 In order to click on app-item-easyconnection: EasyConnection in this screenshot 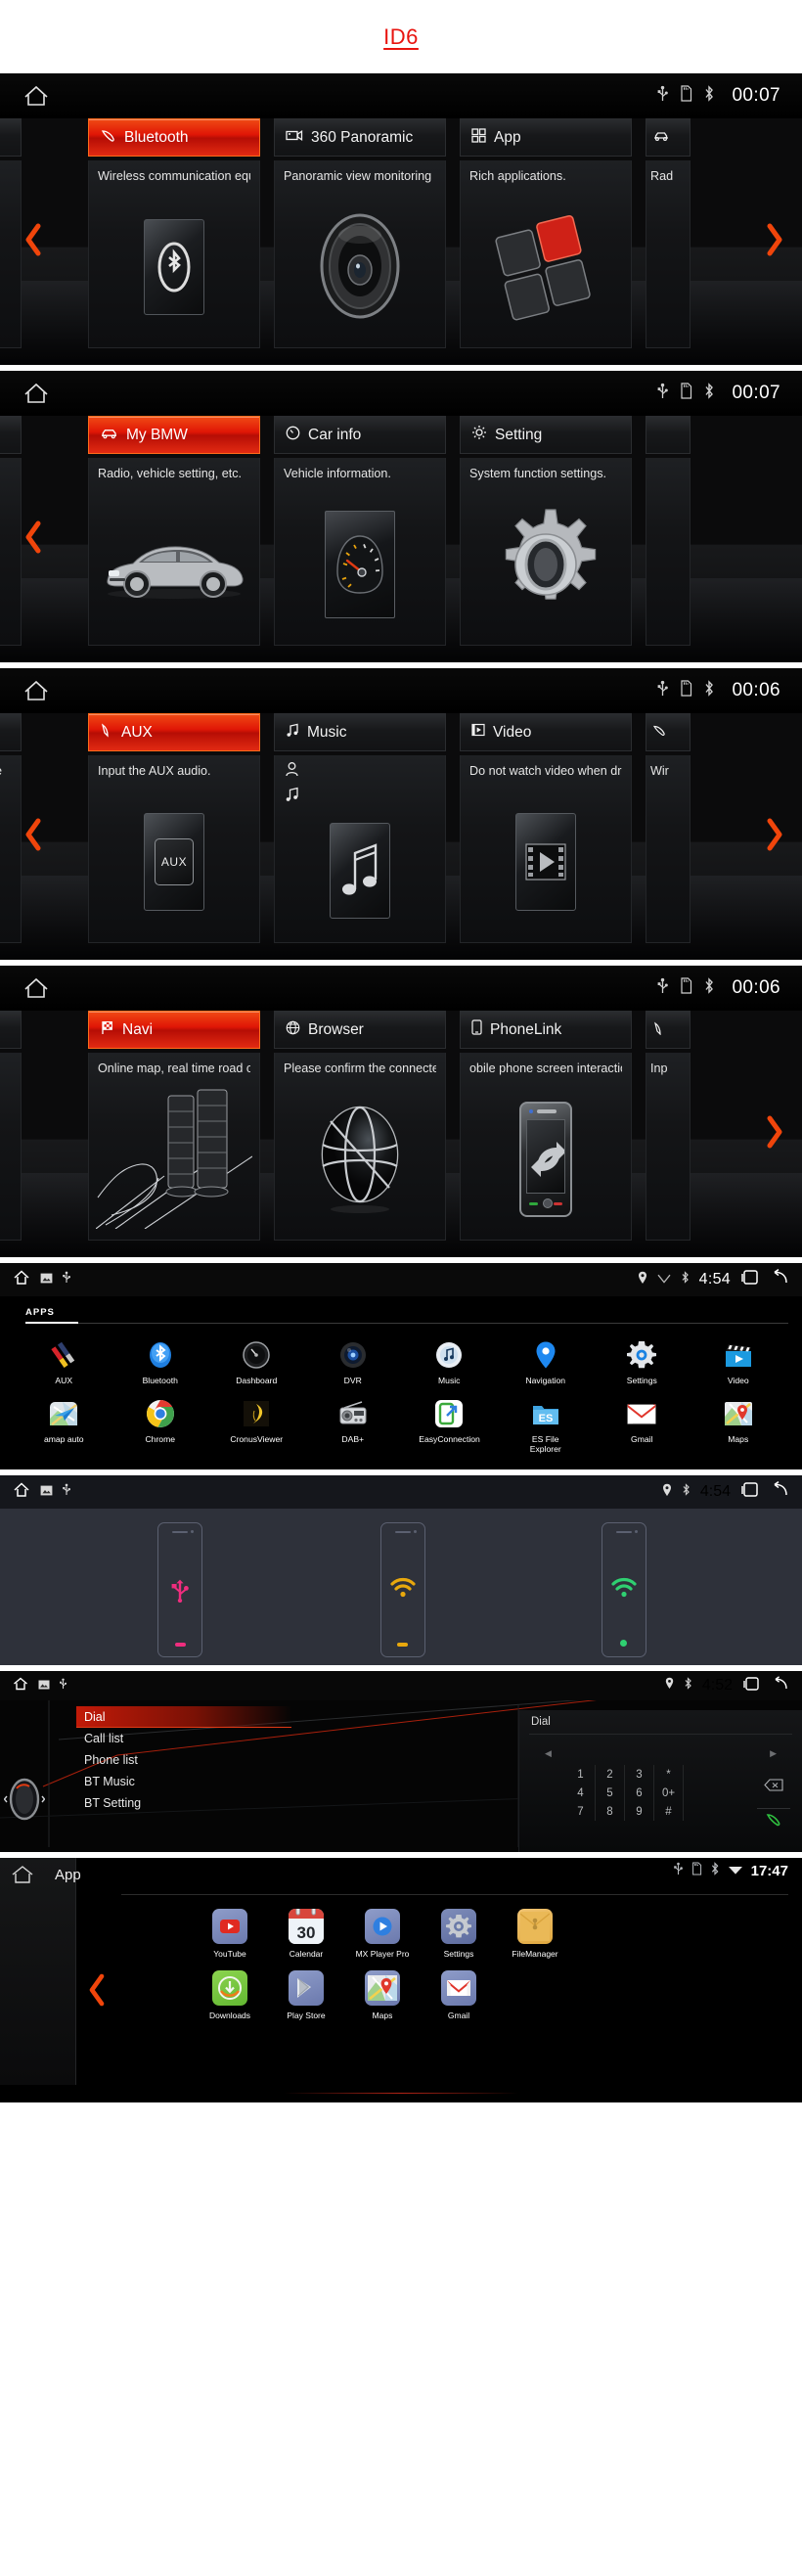, I will do `click(449, 1426)`.